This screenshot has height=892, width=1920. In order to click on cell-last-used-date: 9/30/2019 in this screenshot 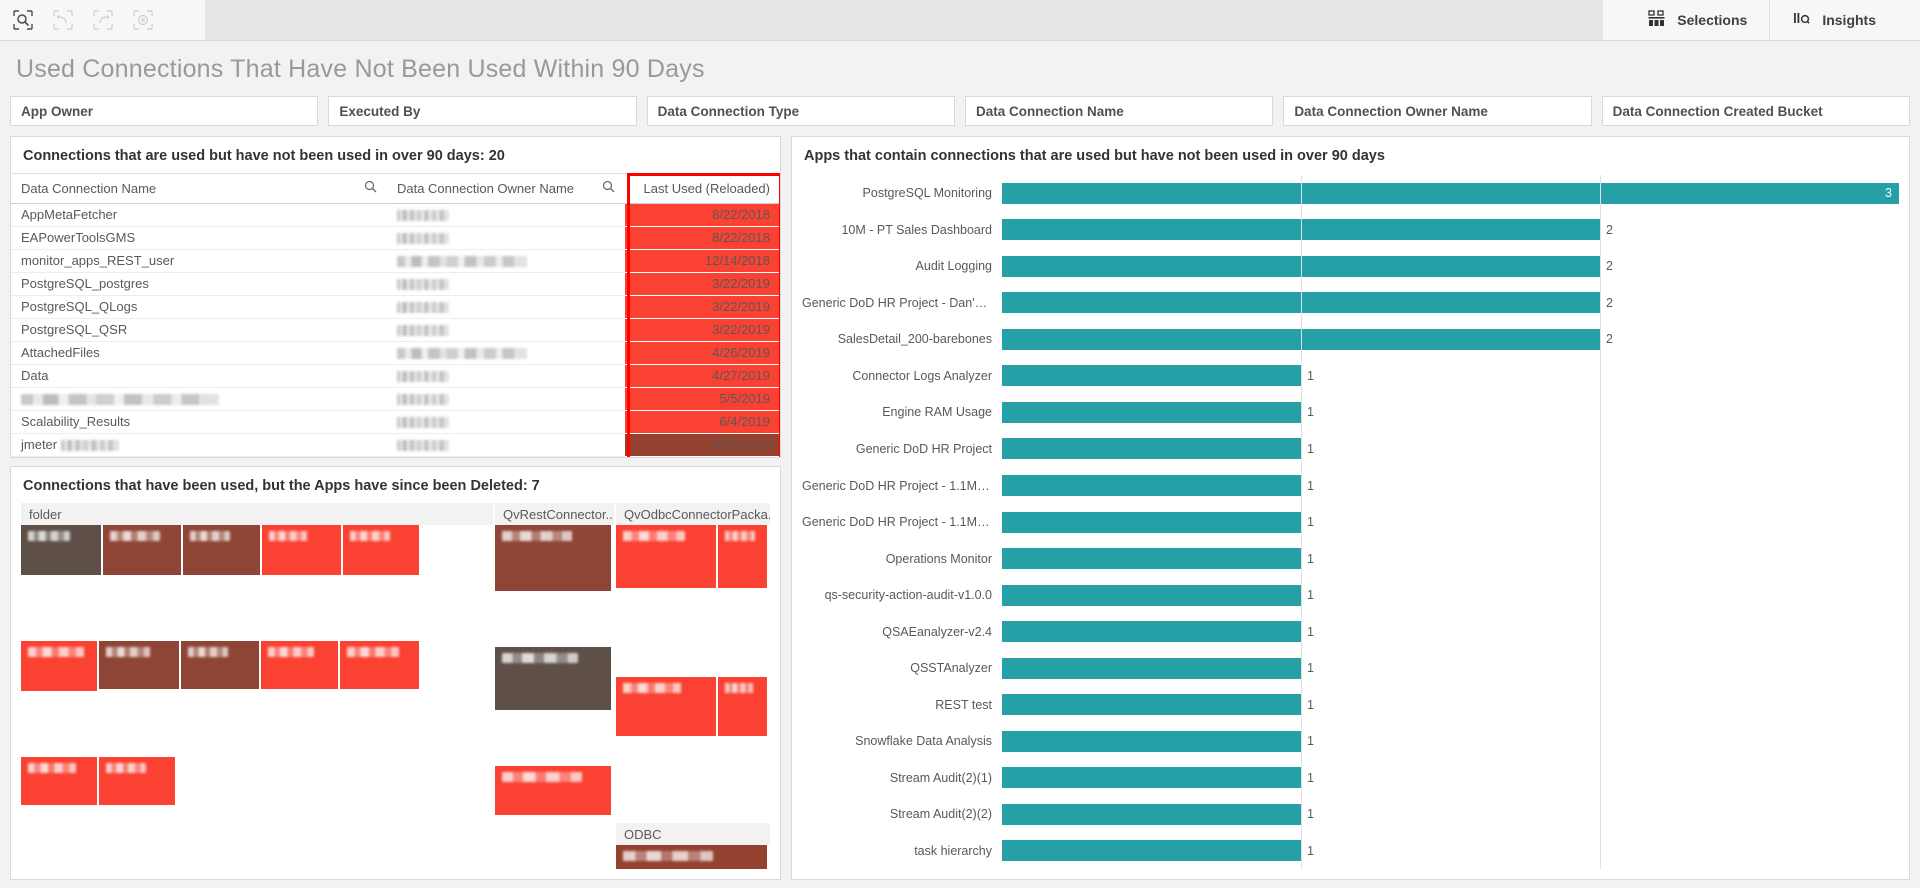, I will do `click(702, 456)`.